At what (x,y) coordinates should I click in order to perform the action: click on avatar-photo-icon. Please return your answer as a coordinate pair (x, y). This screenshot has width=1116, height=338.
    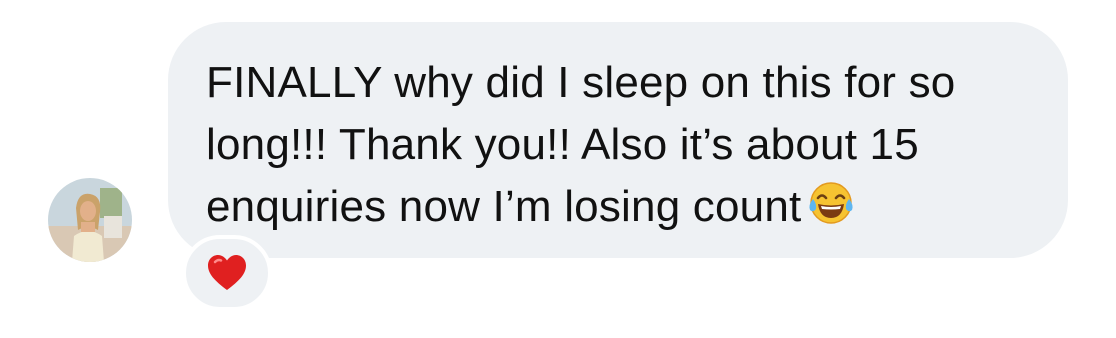
    Looking at the image, I should click on (90, 220).